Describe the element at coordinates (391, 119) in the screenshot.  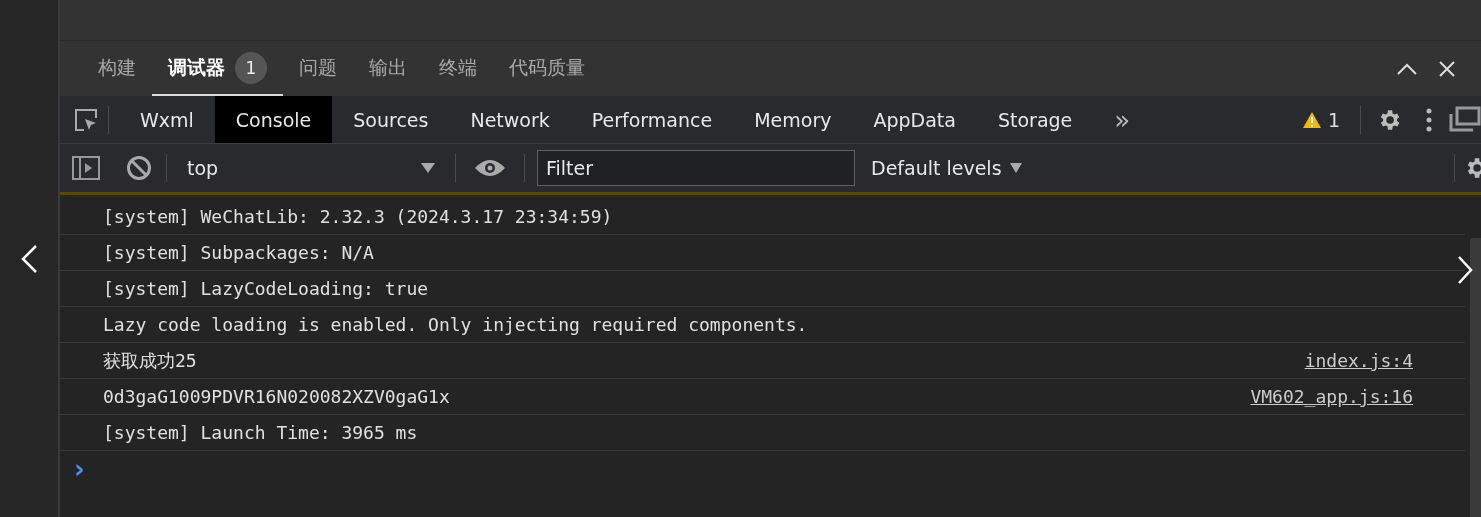
I see `devtools-tab: Sources` at that location.